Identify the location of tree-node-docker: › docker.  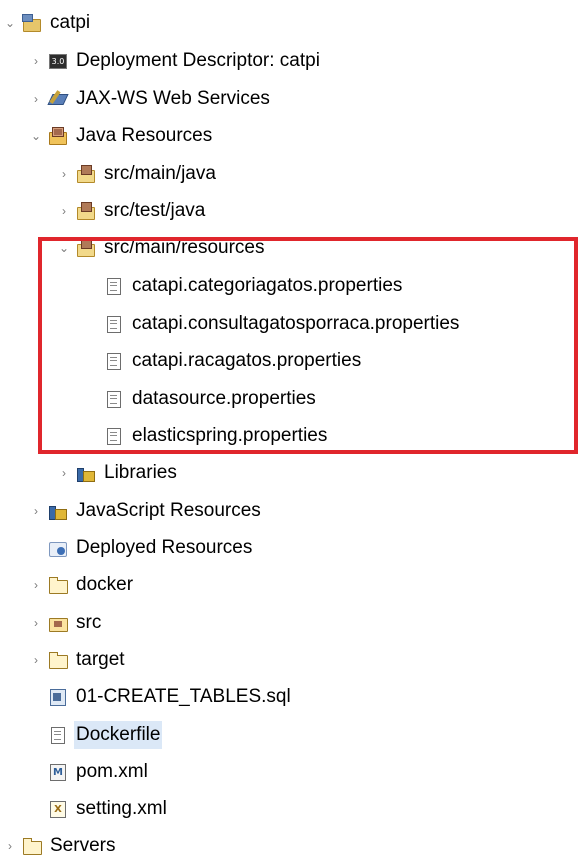
(81, 584).